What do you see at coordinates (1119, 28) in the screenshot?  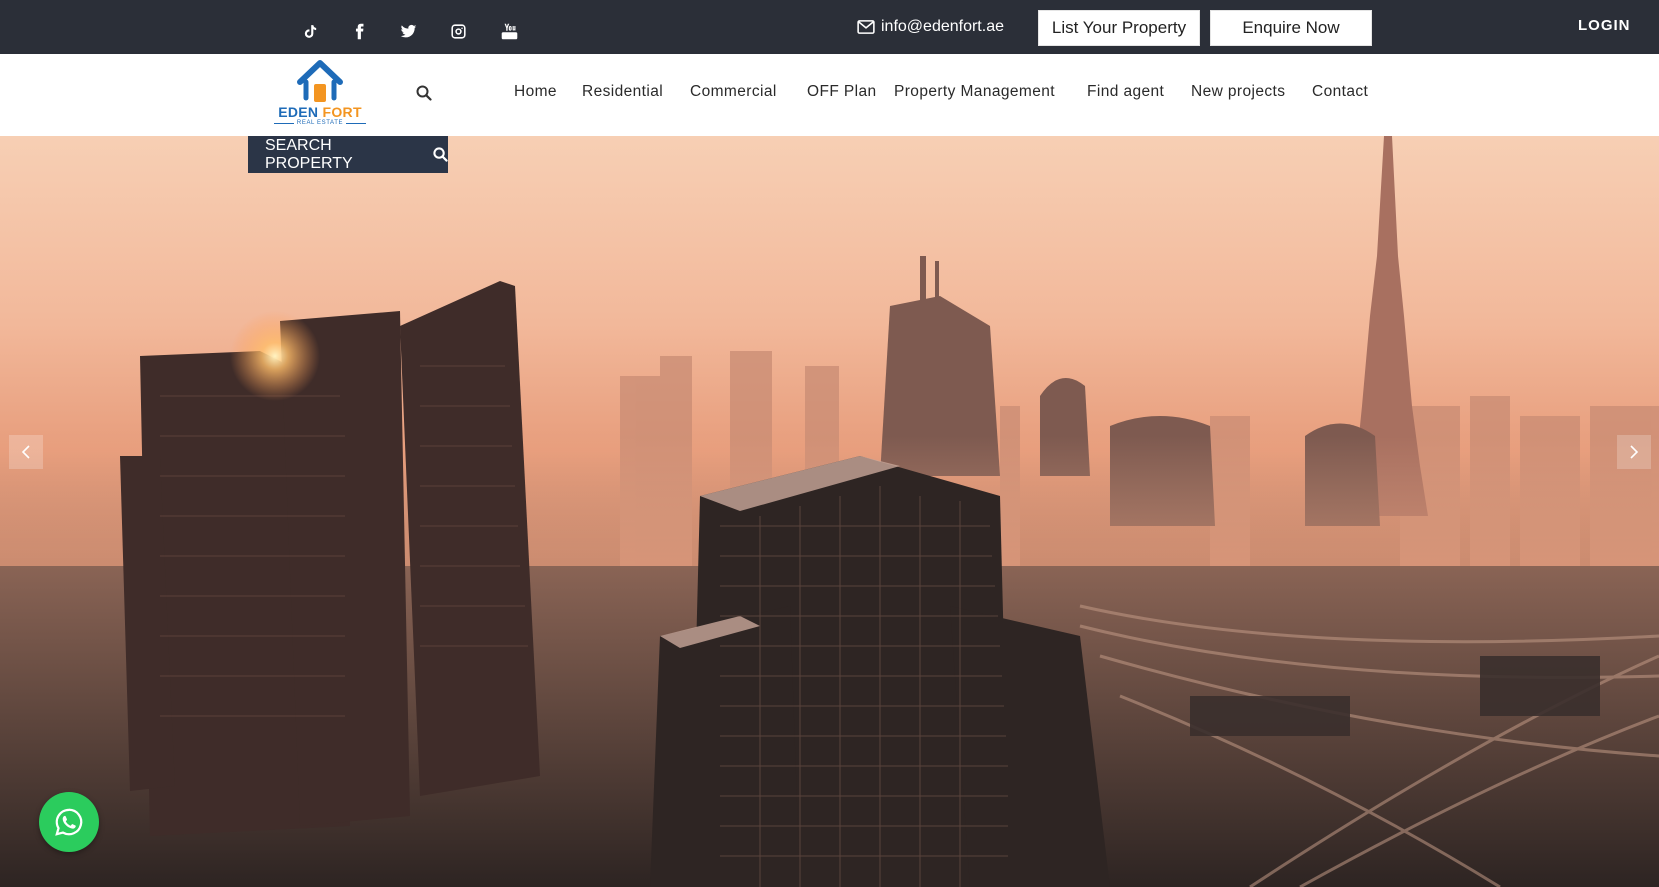 I see `list-your-property-button: List Your Property` at bounding box center [1119, 28].